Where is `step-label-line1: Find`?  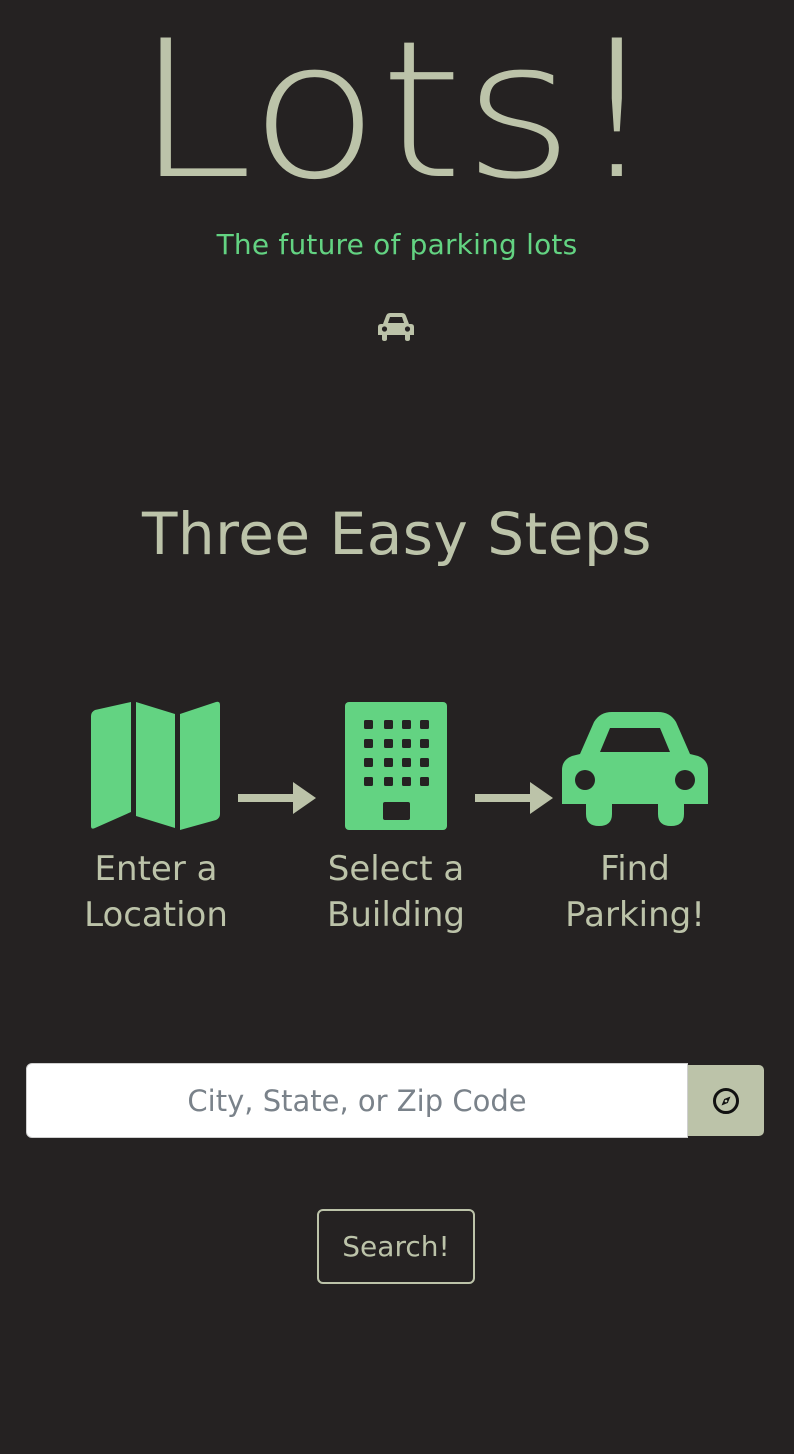 step-label-line1: Find is located at coordinates (635, 869).